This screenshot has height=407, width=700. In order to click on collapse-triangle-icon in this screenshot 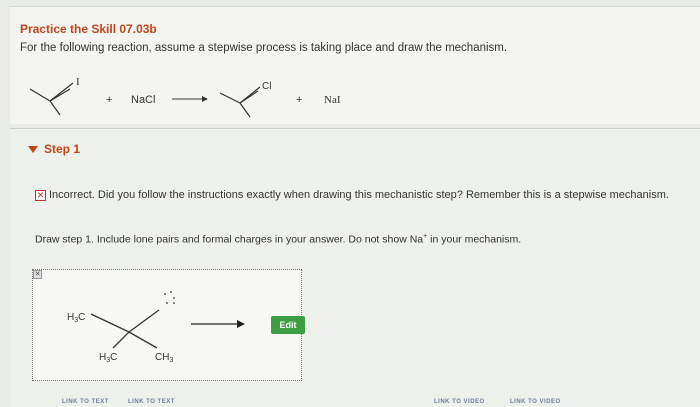, I will do `click(33, 149)`.